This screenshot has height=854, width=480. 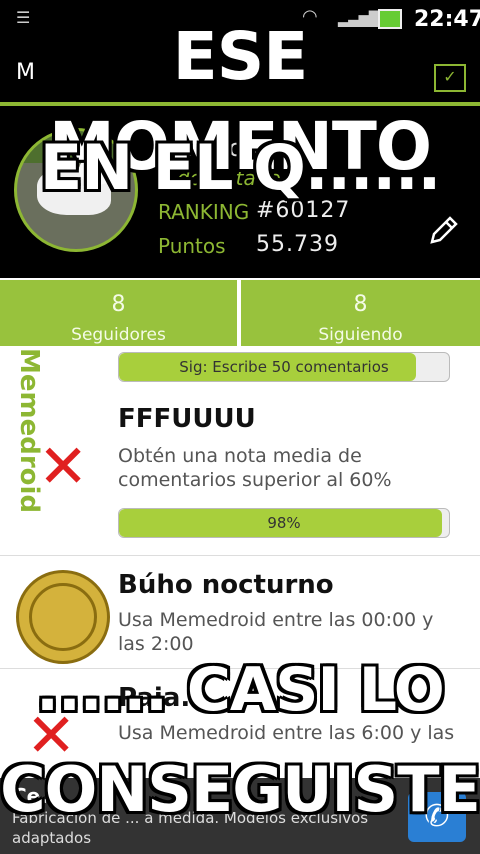 What do you see at coordinates (192, 246) in the screenshot?
I see `points-label: Puntos` at bounding box center [192, 246].